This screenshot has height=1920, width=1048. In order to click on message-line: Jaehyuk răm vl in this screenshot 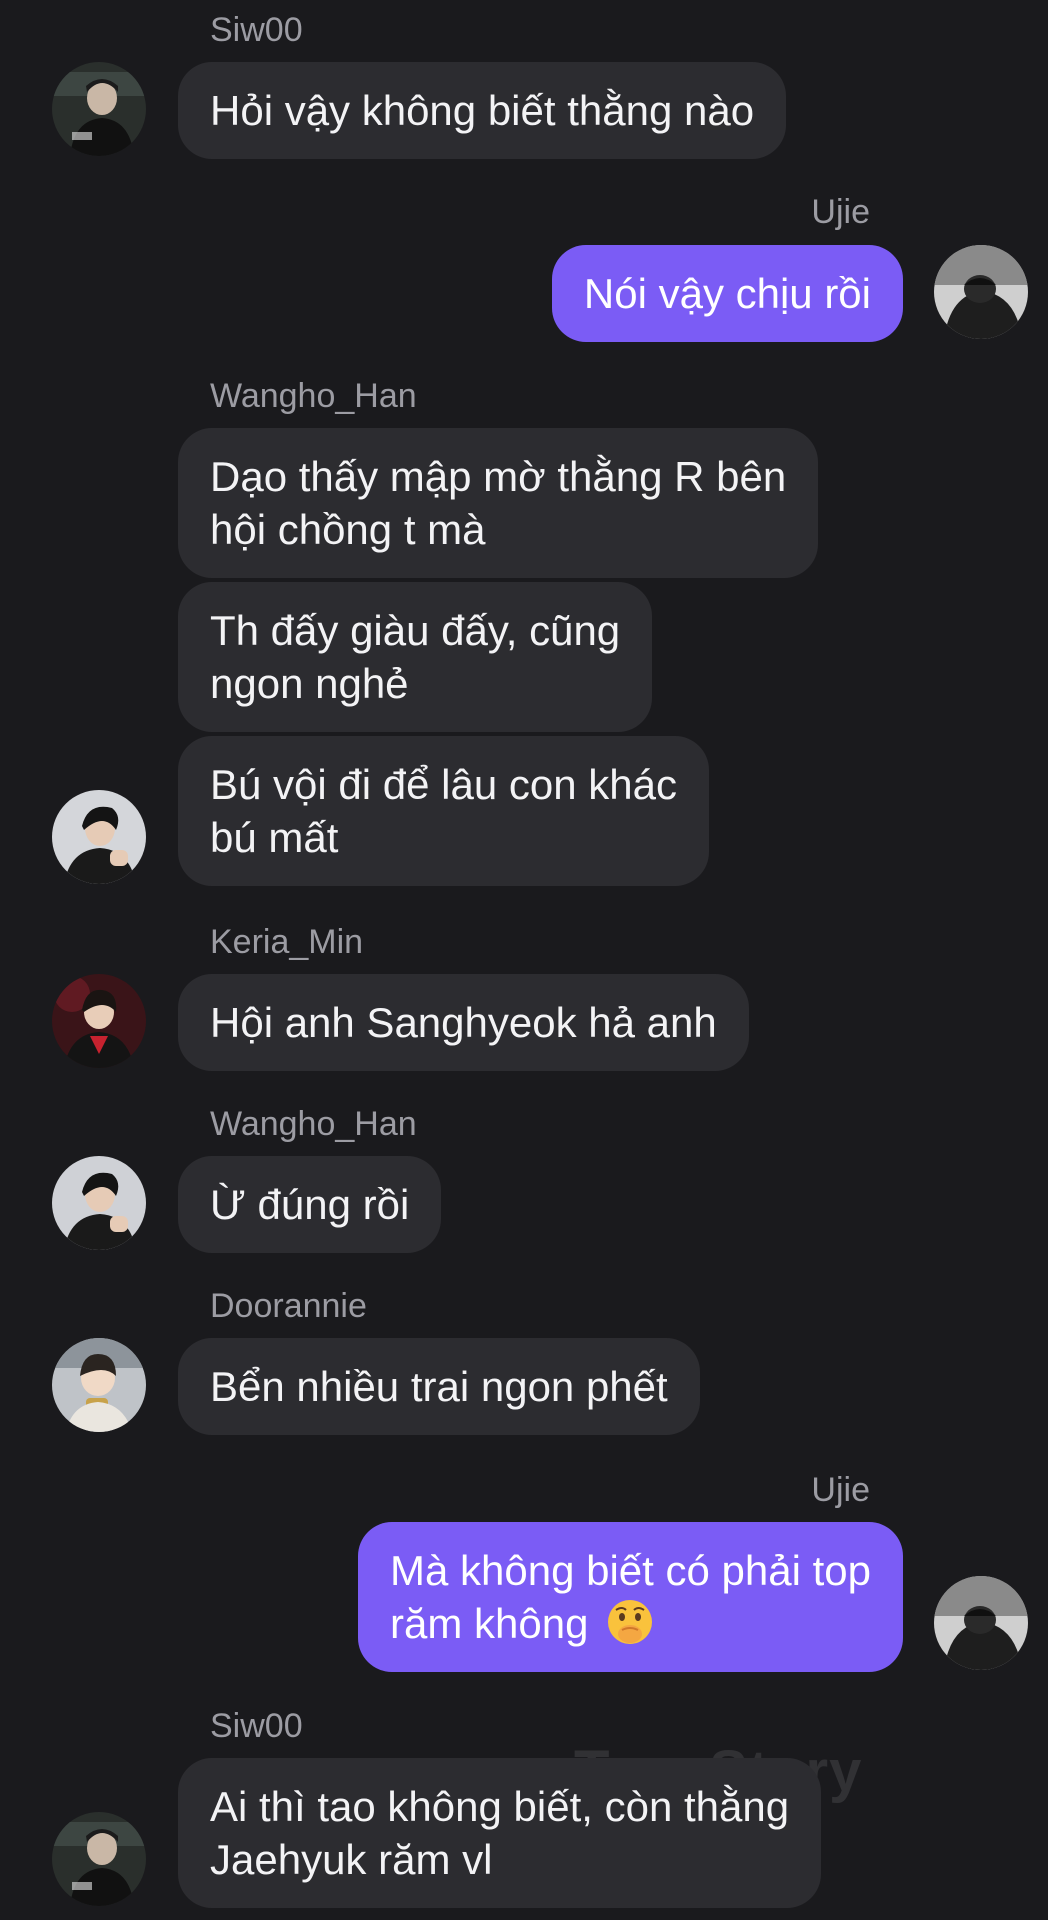, I will do `click(351, 1859)`.